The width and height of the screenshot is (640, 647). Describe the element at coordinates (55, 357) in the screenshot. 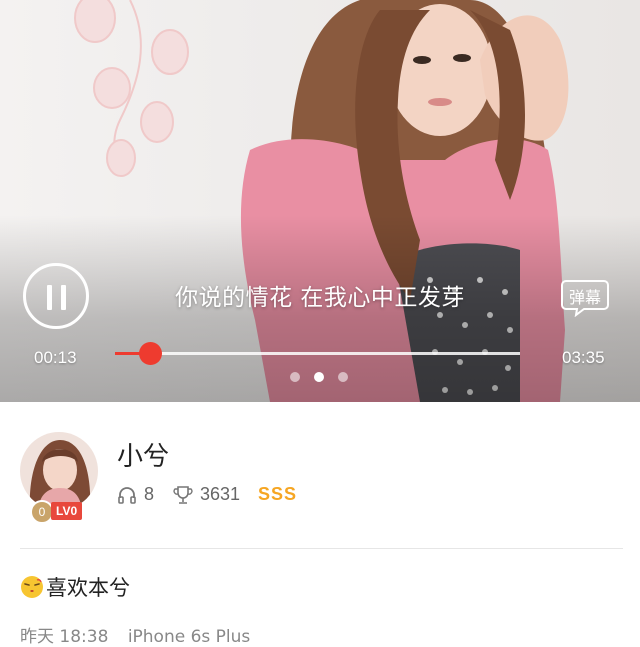

I see `current-time: 00:13` at that location.